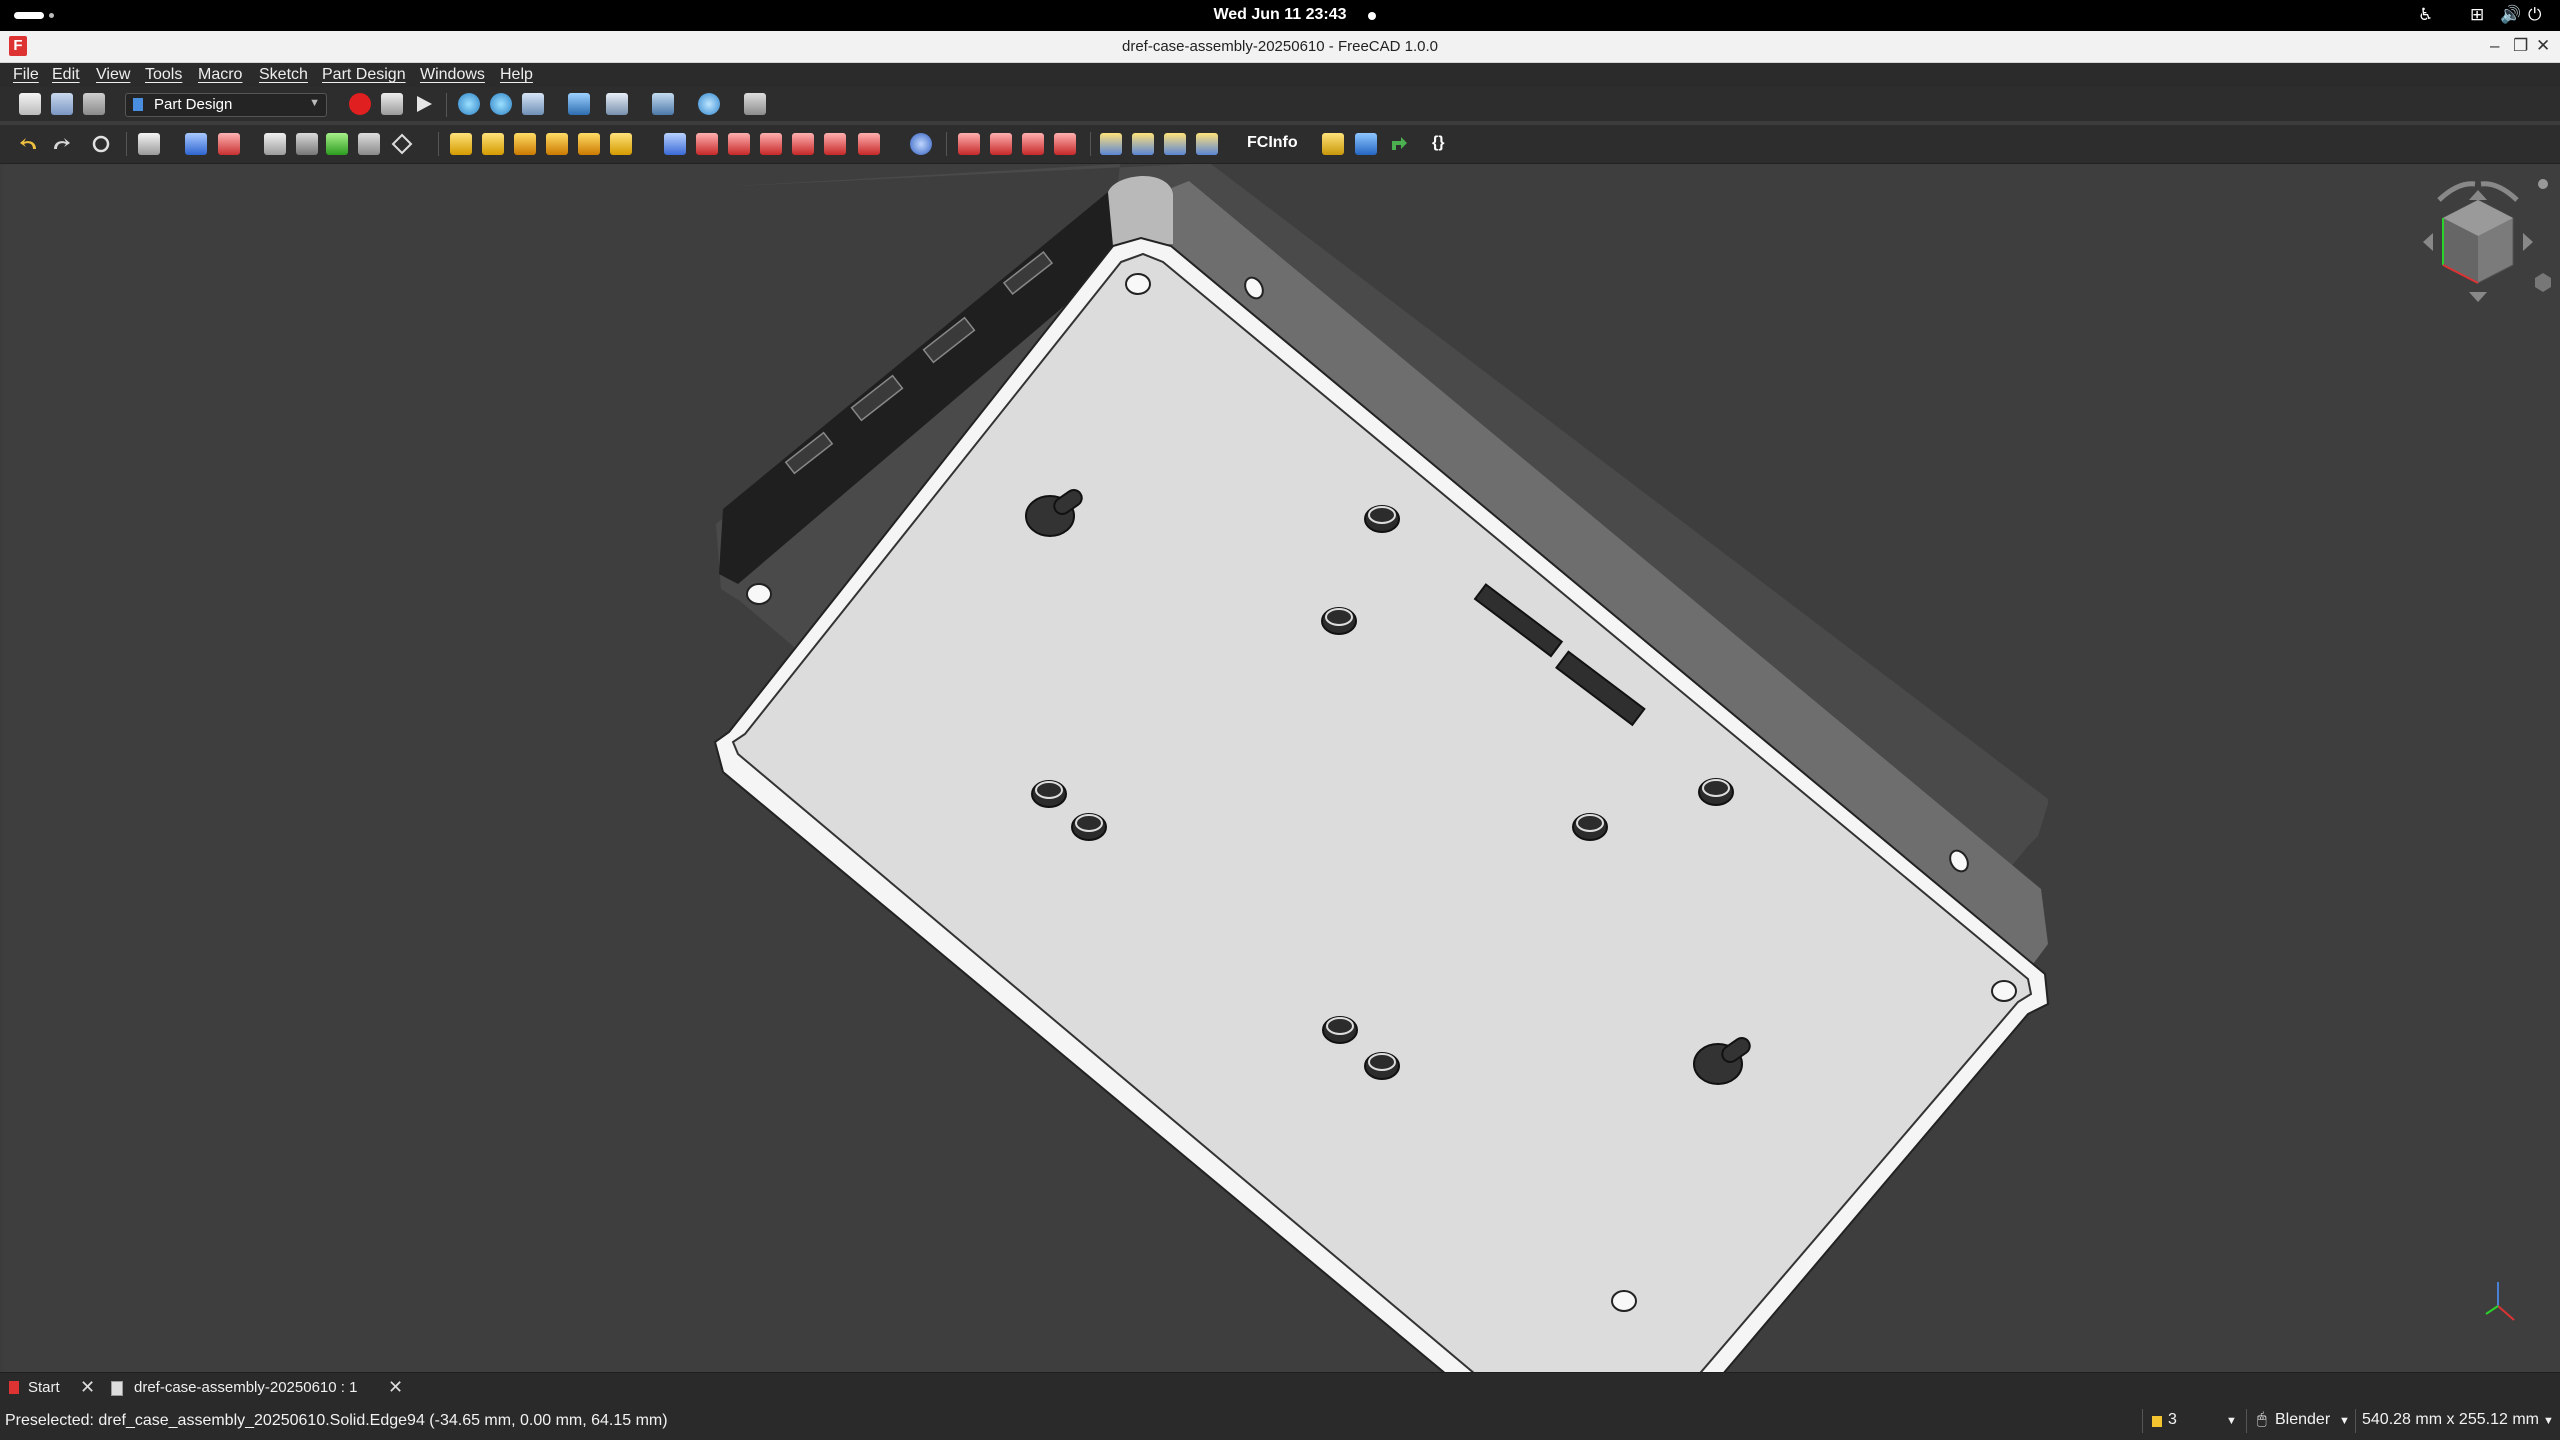  Describe the element at coordinates (1372, 16) in the screenshot. I see `notification-dot` at that location.